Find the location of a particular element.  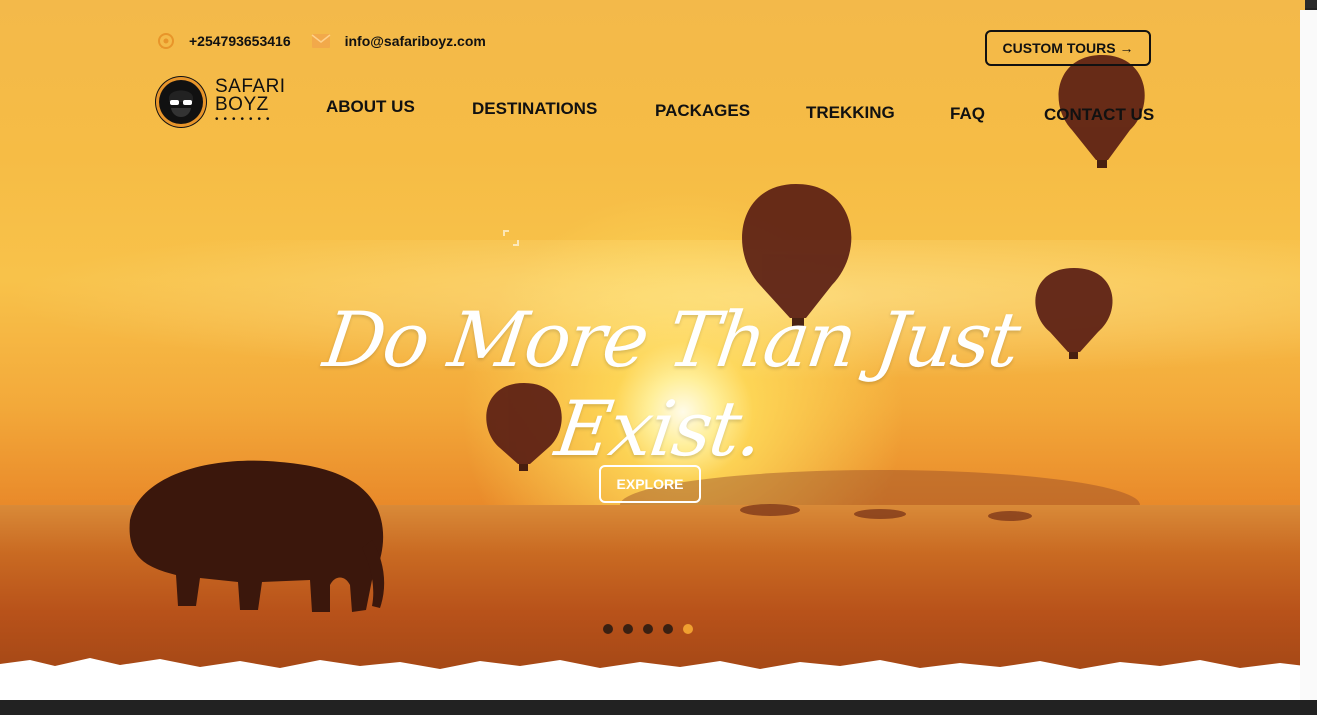

explore-button: EXPLORE is located at coordinates (650, 484).